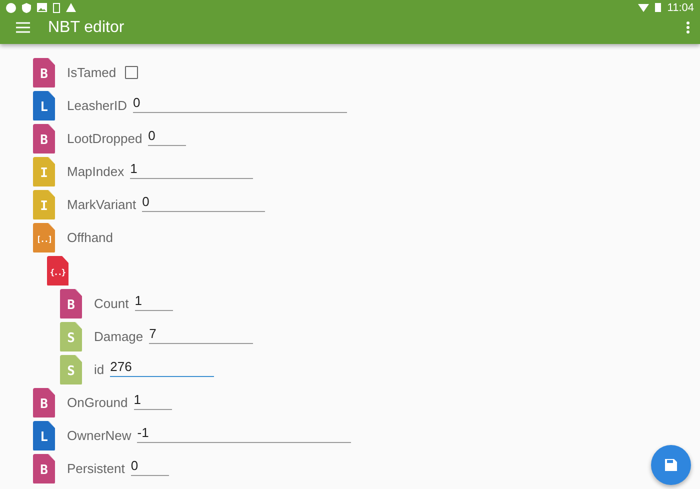  What do you see at coordinates (201, 335) in the screenshot?
I see `value-field: 7` at bounding box center [201, 335].